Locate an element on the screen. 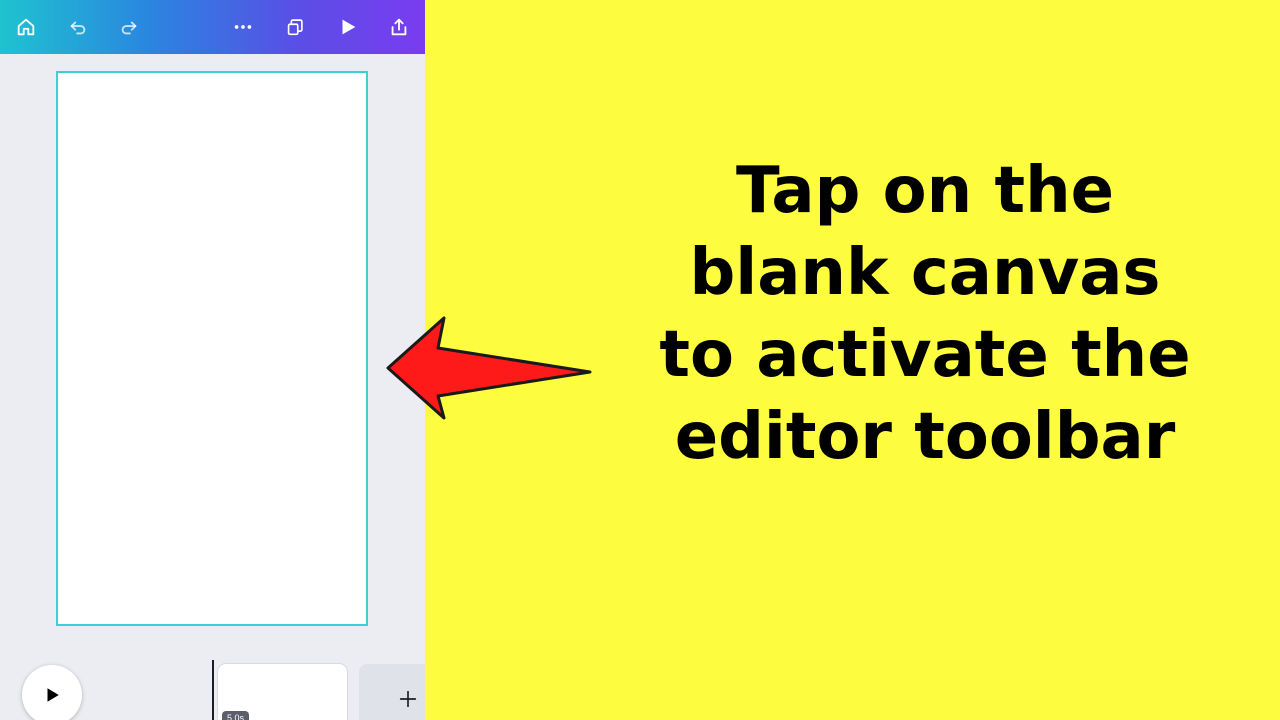 This screenshot has width=1280, height=720. redo-icon is located at coordinates (129, 28).